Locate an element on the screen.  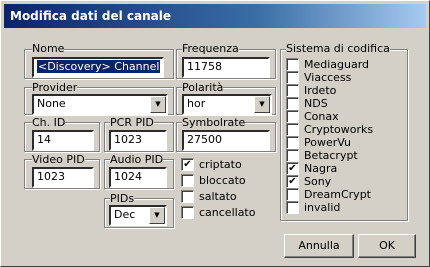
nome-field: <Discovery> Channel is located at coordinates (98, 67).